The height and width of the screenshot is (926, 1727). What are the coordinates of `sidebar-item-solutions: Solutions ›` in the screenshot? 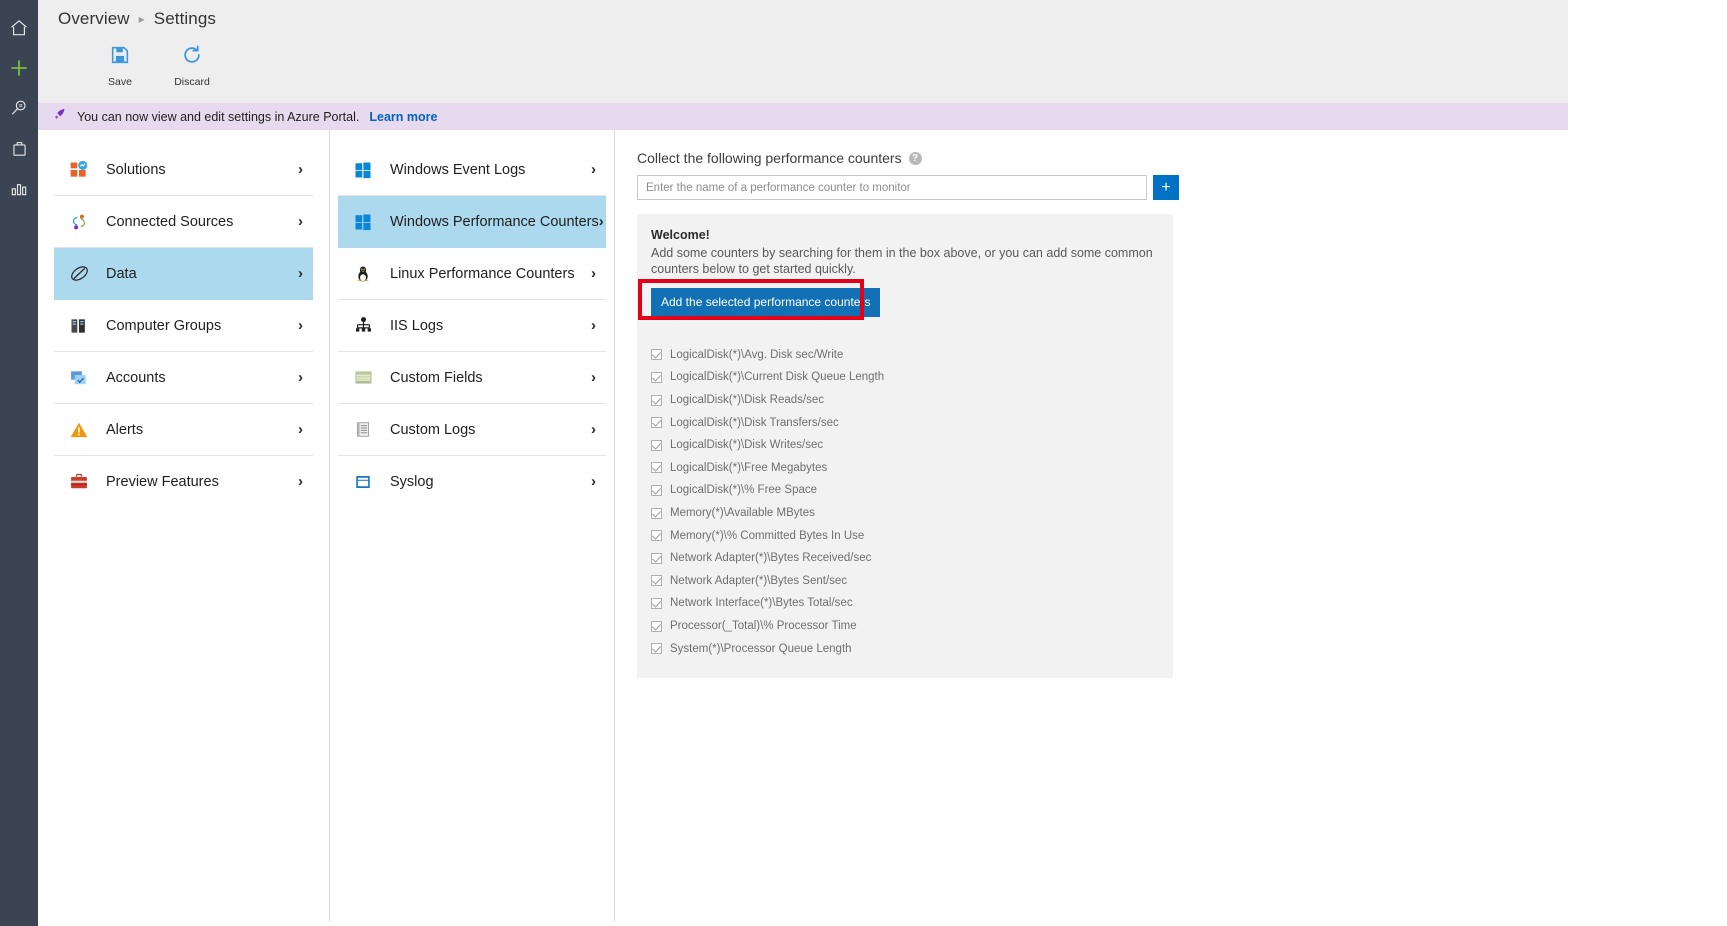 It's located at (183, 170).